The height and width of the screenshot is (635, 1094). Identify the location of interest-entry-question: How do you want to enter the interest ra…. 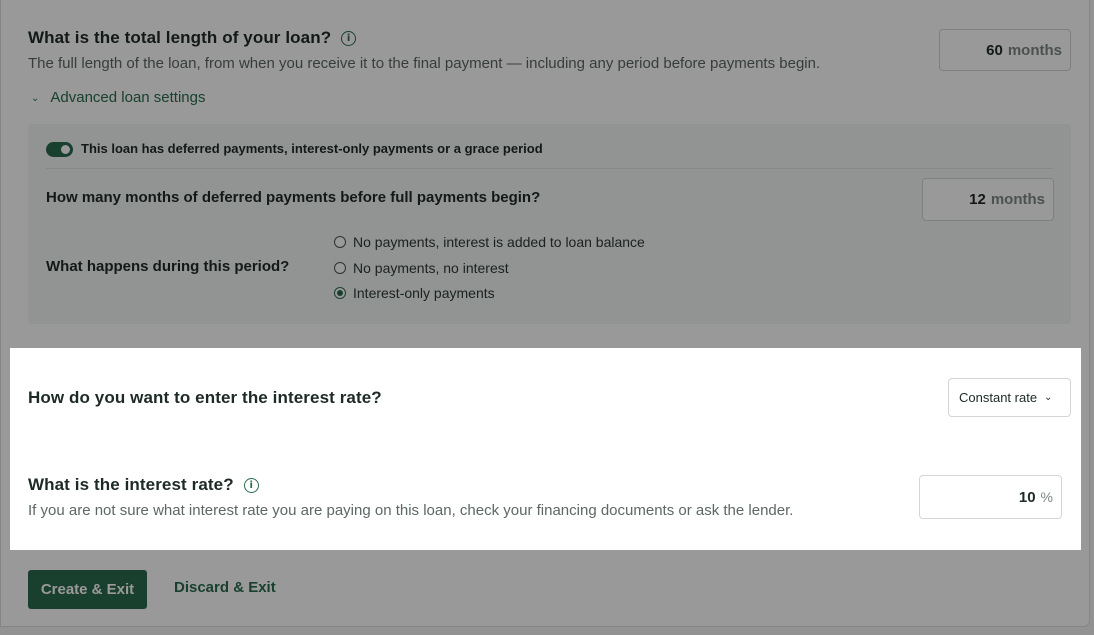
(205, 397).